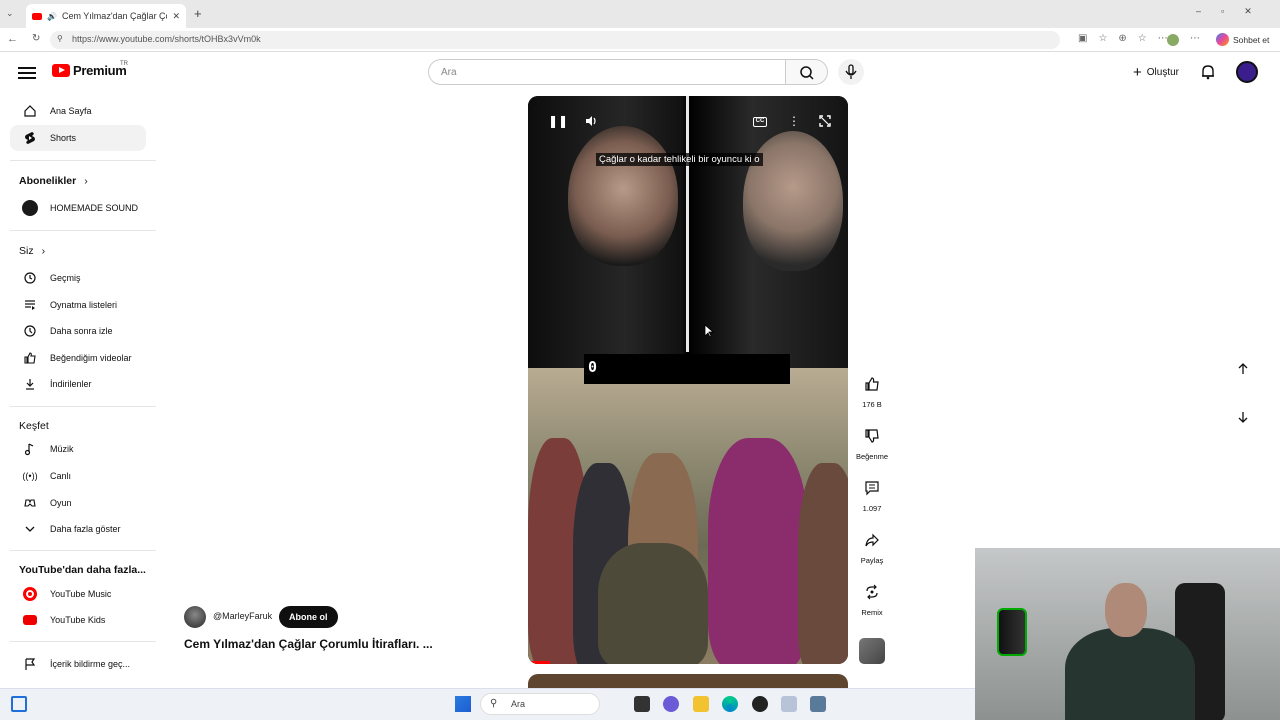 This screenshot has height=720, width=1280. Describe the element at coordinates (463, 704) in the screenshot. I see `windows-start-icon` at that location.